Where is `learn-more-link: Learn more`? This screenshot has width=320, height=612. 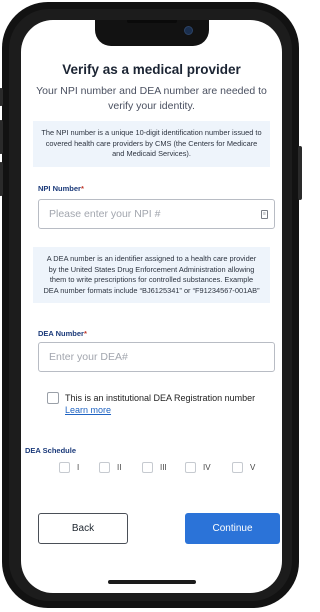
learn-more-link: Learn more is located at coordinates (88, 410).